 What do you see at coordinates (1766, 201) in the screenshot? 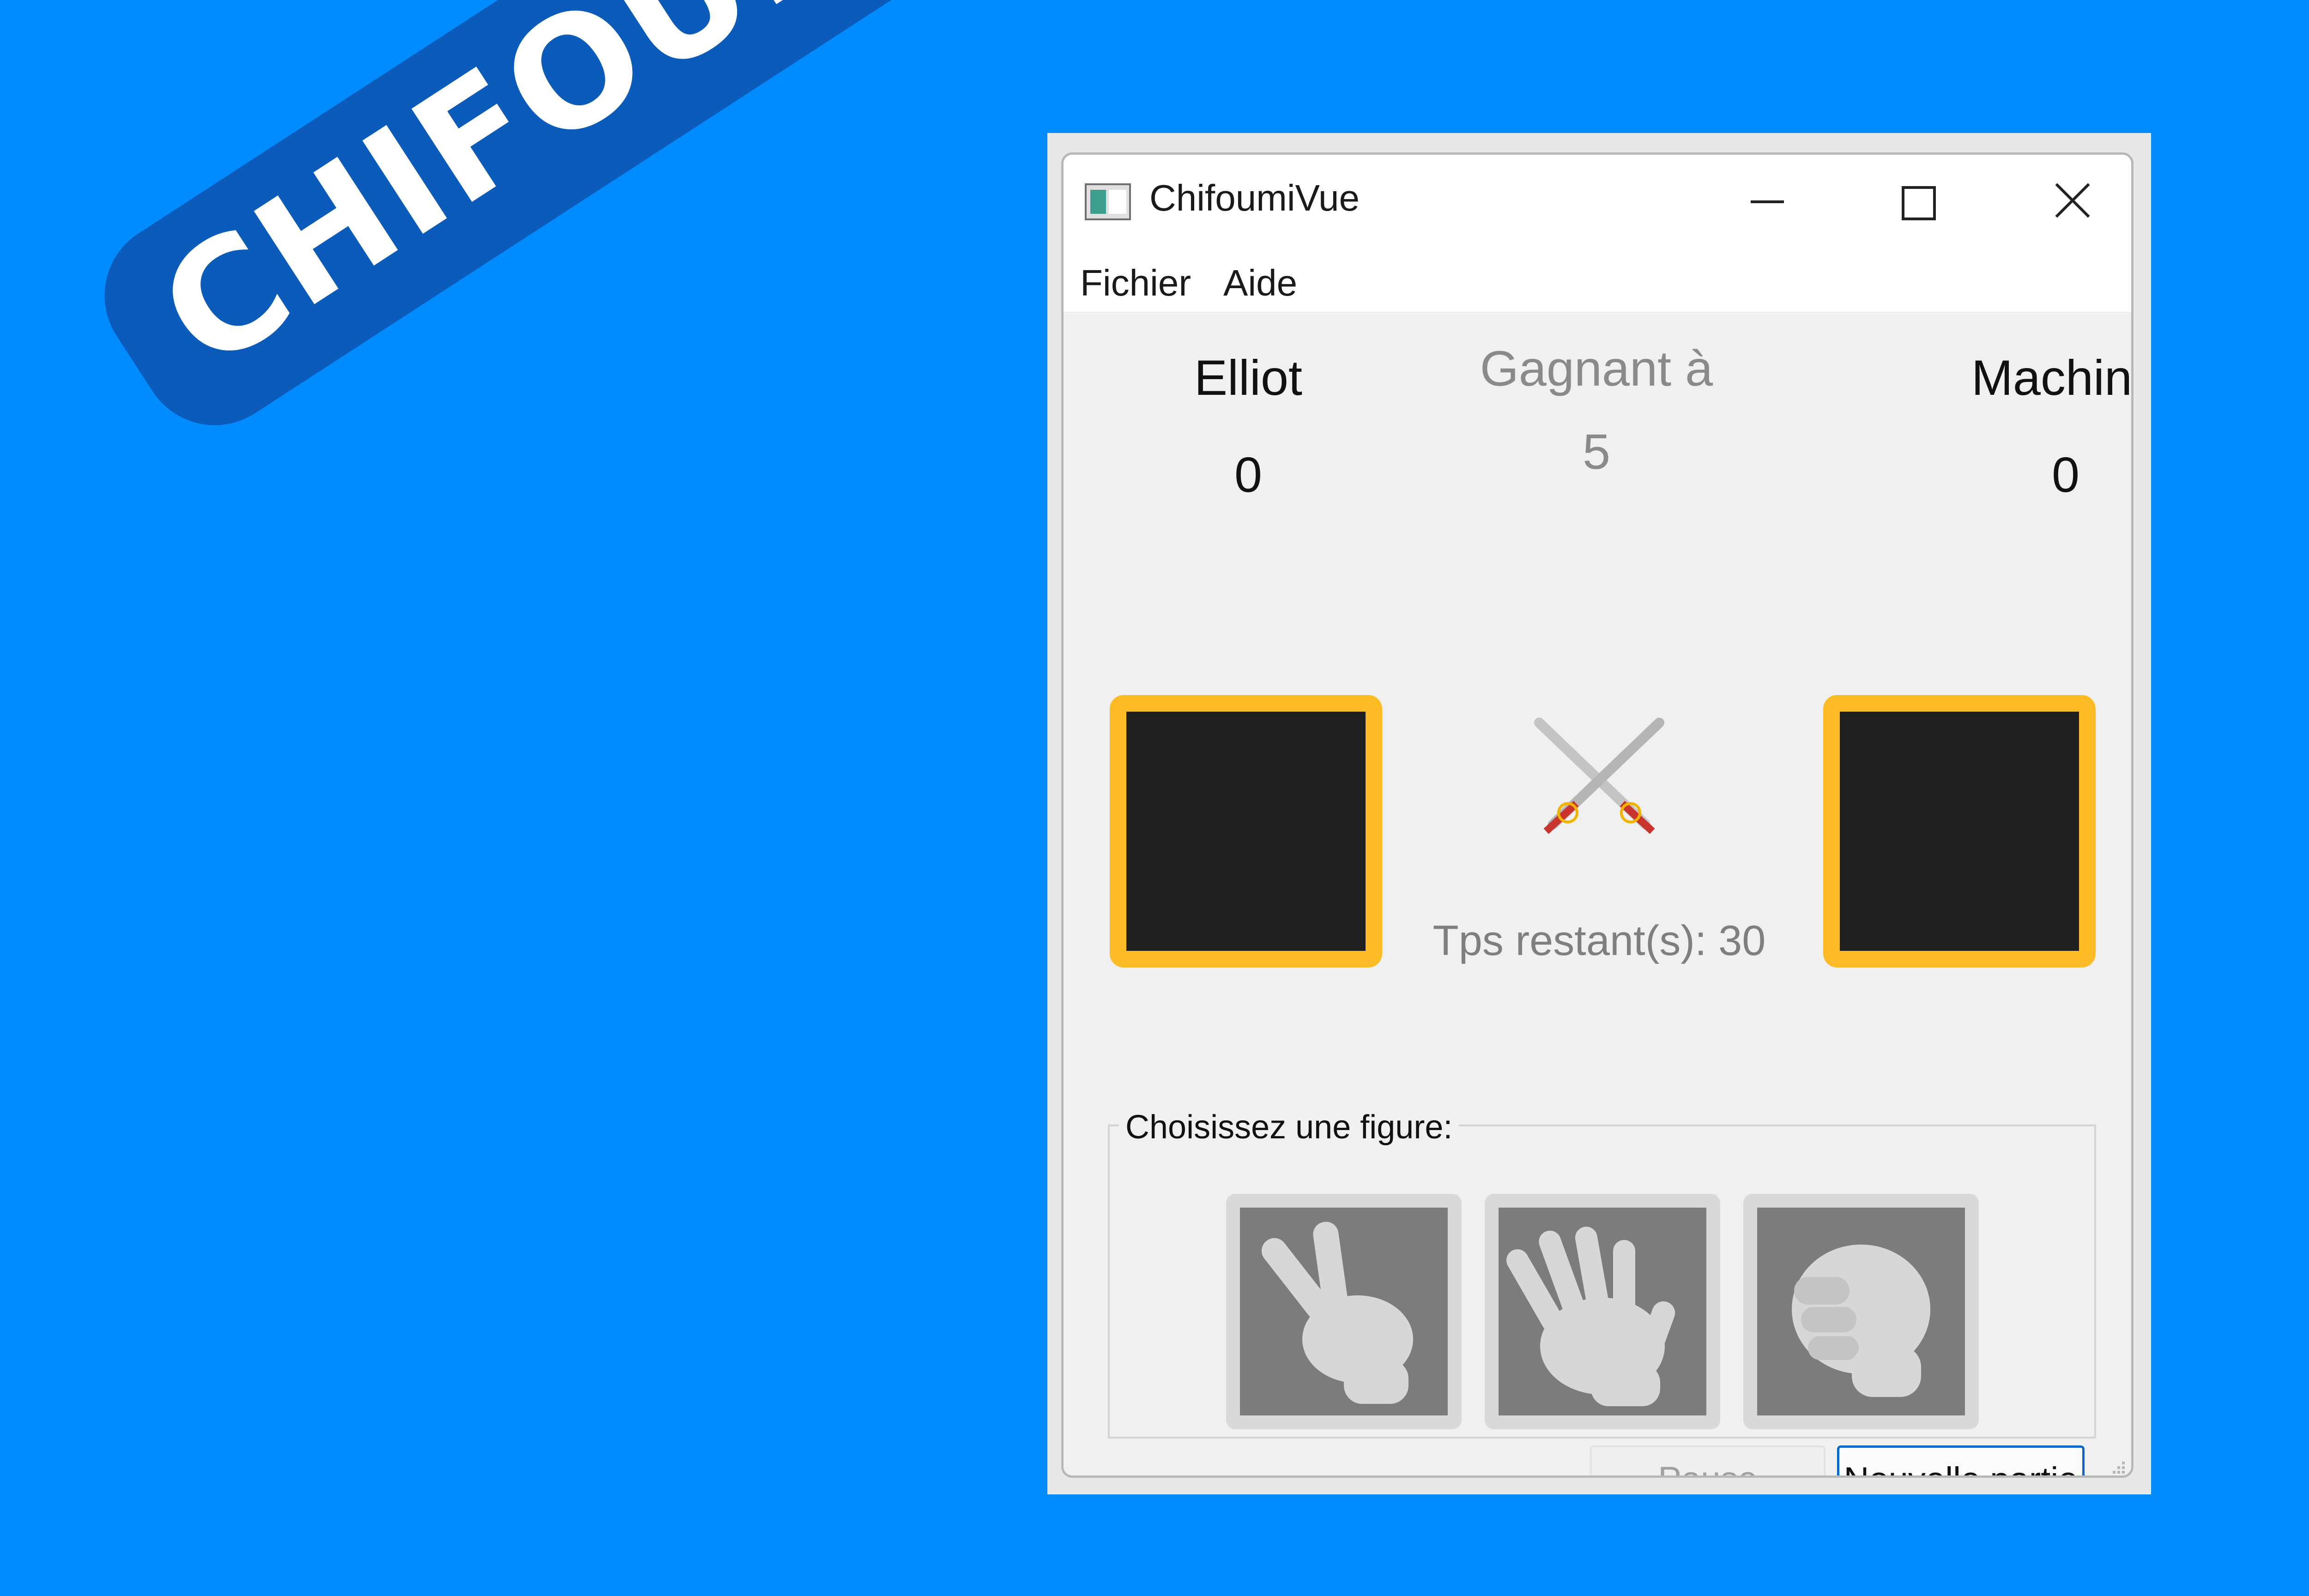
I see `minimize-icon` at bounding box center [1766, 201].